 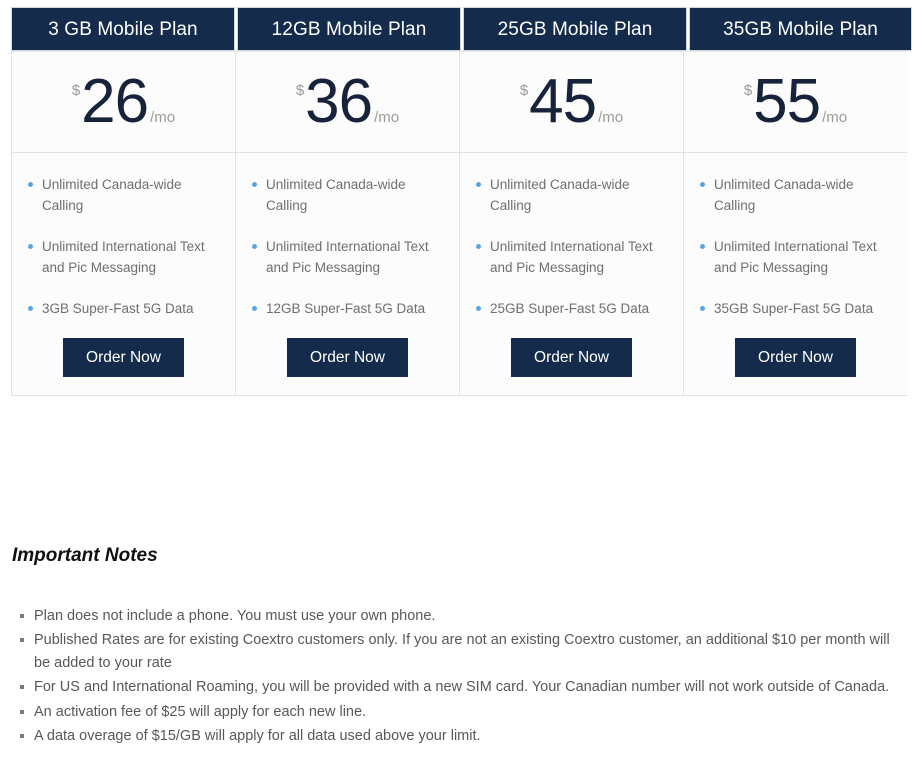 I want to click on currency-symbol-1: $, so click(x=300, y=90).